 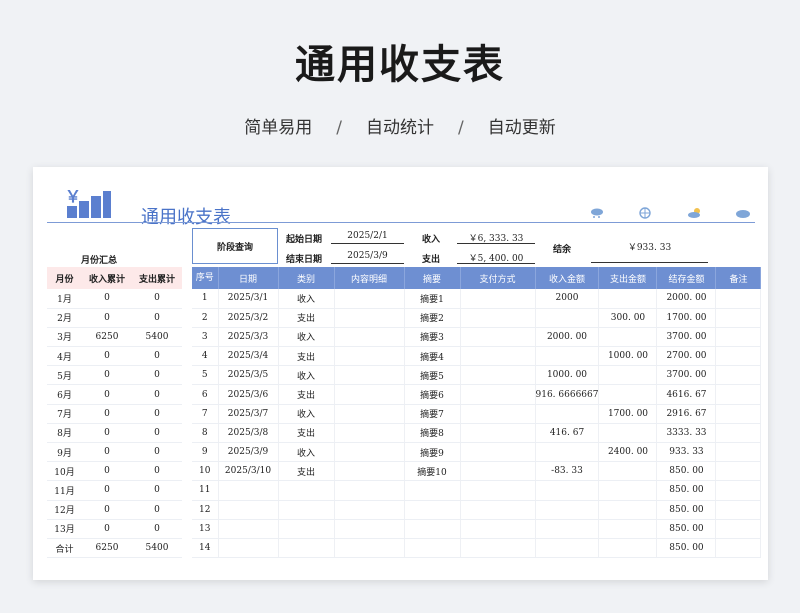 I want to click on ledger-cell: 4, so click(x=205, y=356).